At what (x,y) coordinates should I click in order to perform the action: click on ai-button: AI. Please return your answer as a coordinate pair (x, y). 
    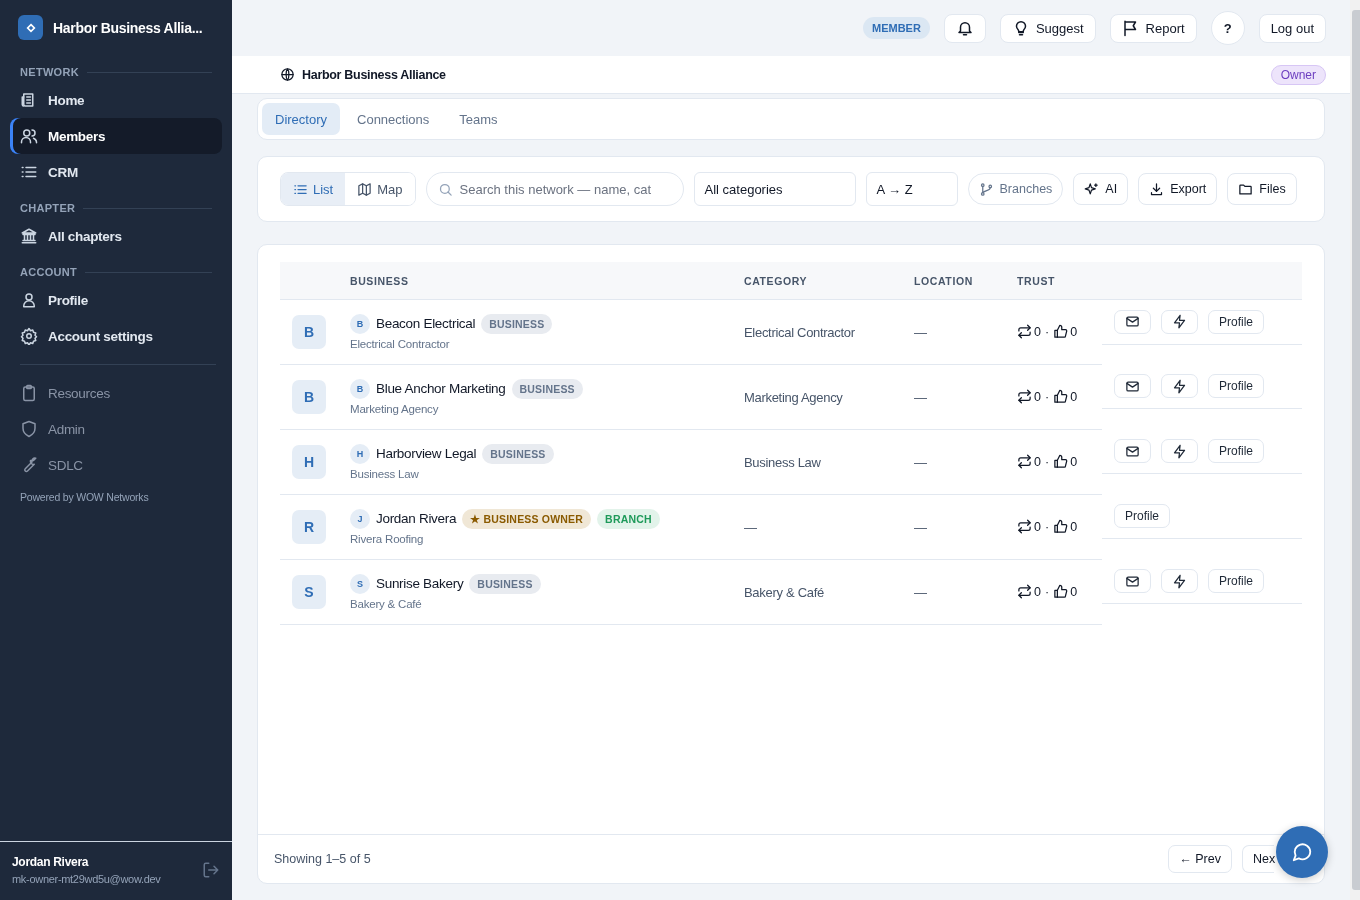
    Looking at the image, I should click on (1101, 189).